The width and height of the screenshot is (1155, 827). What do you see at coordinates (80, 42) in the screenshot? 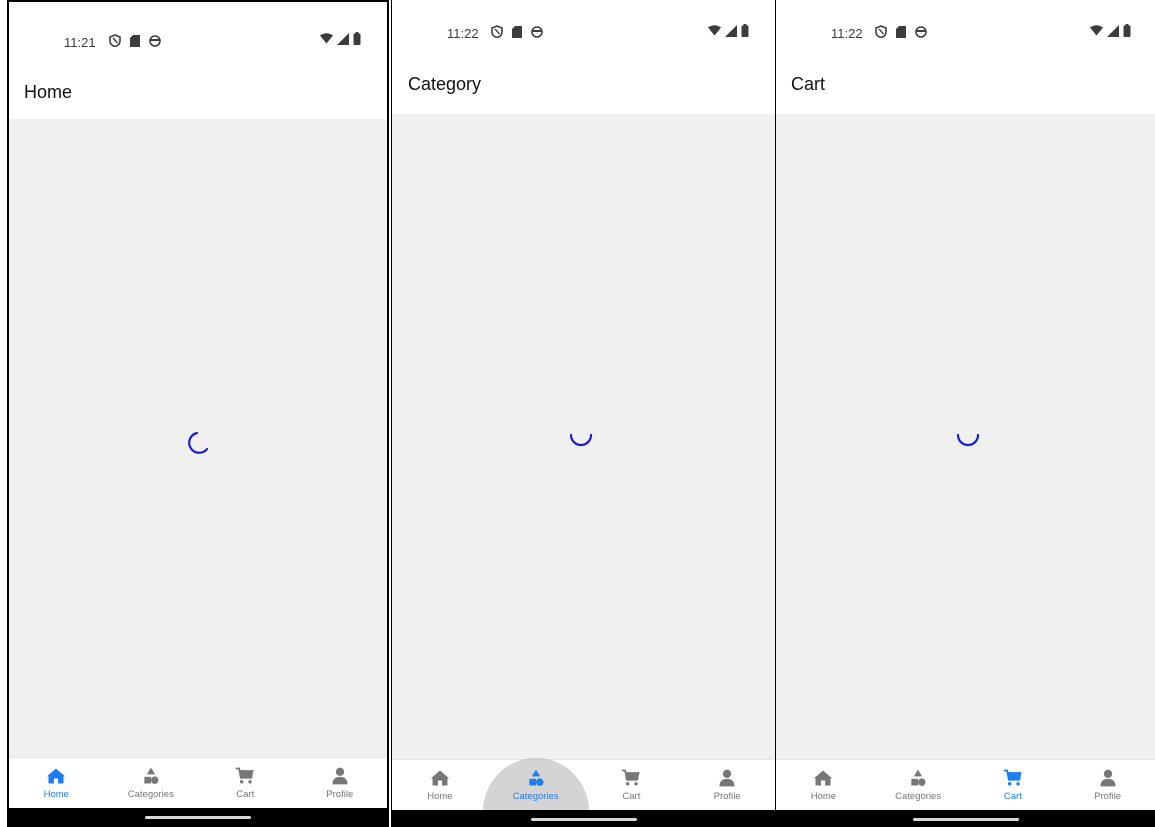
I see `status-time: 11:21` at bounding box center [80, 42].